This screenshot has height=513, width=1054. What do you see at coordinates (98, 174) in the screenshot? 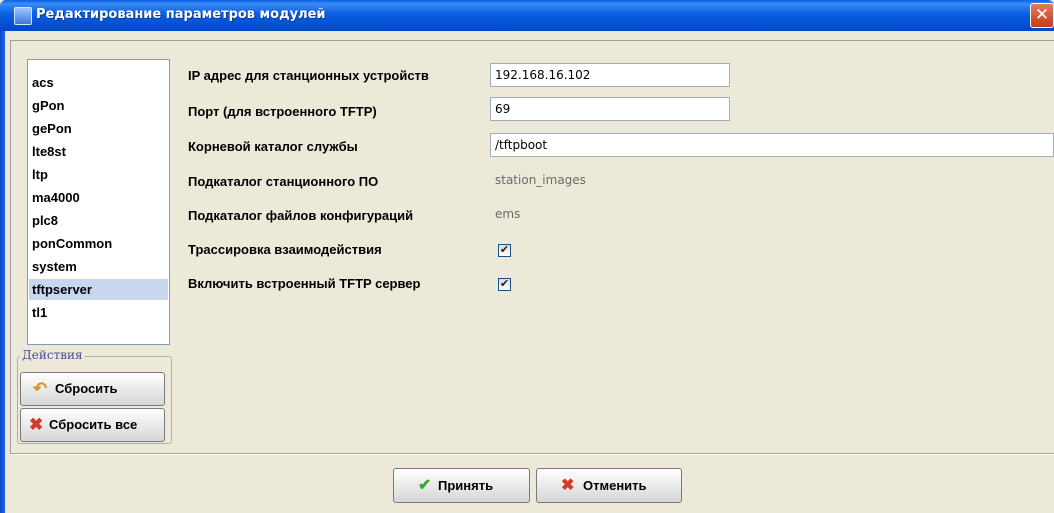
I see `list-item: ltp` at bounding box center [98, 174].